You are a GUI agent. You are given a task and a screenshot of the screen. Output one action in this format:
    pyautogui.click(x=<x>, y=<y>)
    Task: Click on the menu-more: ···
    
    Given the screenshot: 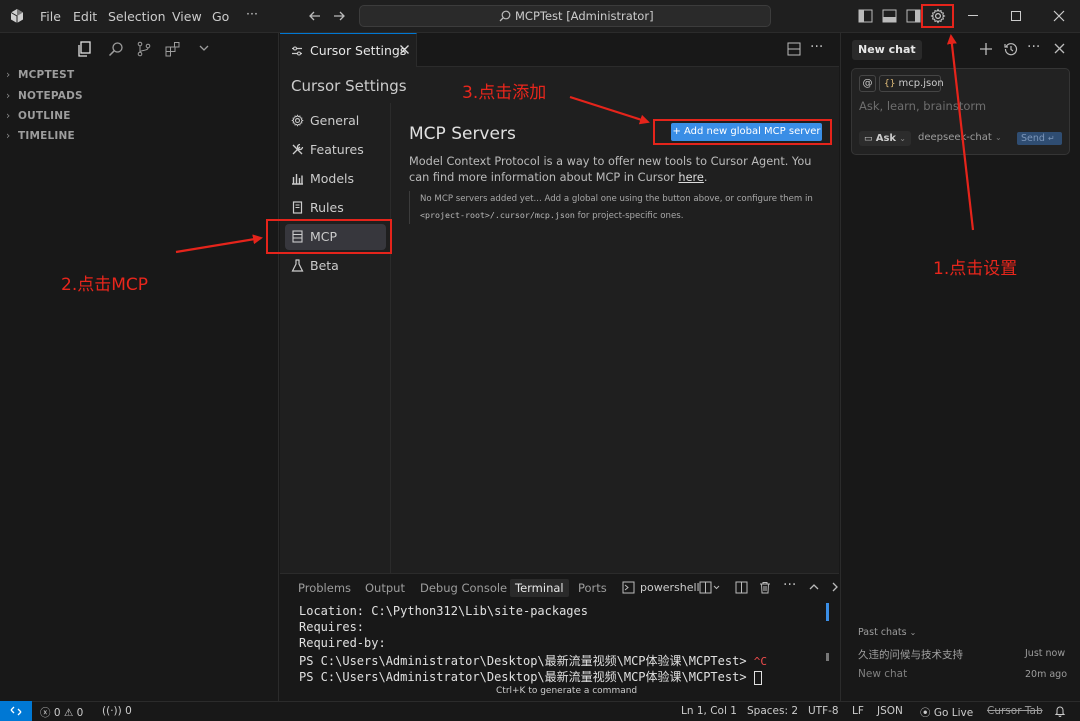 What is the action you would take?
    pyautogui.click(x=252, y=13)
    